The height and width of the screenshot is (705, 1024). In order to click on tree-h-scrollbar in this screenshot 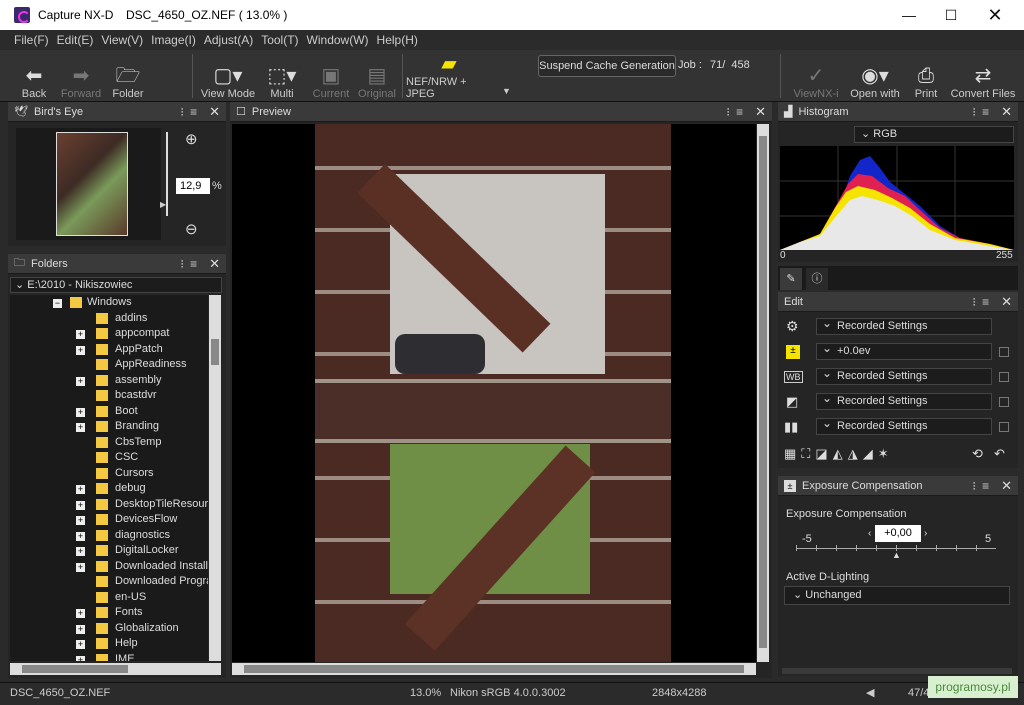, I will do `click(115, 669)`.